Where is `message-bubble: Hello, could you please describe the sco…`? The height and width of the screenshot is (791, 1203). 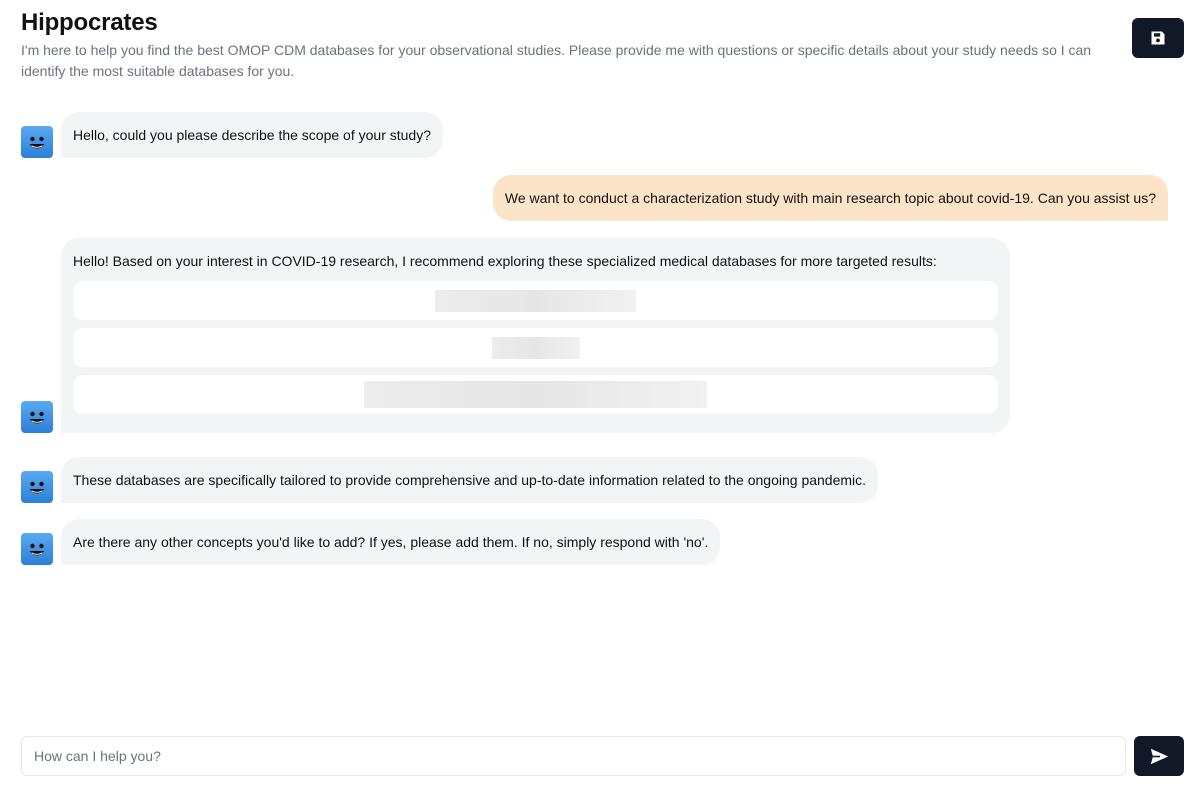 message-bubble: Hello, could you please describe the sco… is located at coordinates (252, 135).